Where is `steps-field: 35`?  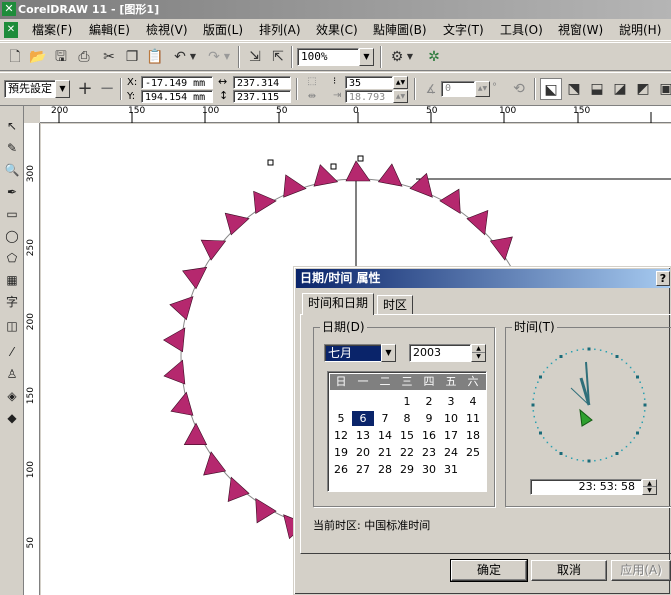
steps-field: 35 is located at coordinates (369, 82).